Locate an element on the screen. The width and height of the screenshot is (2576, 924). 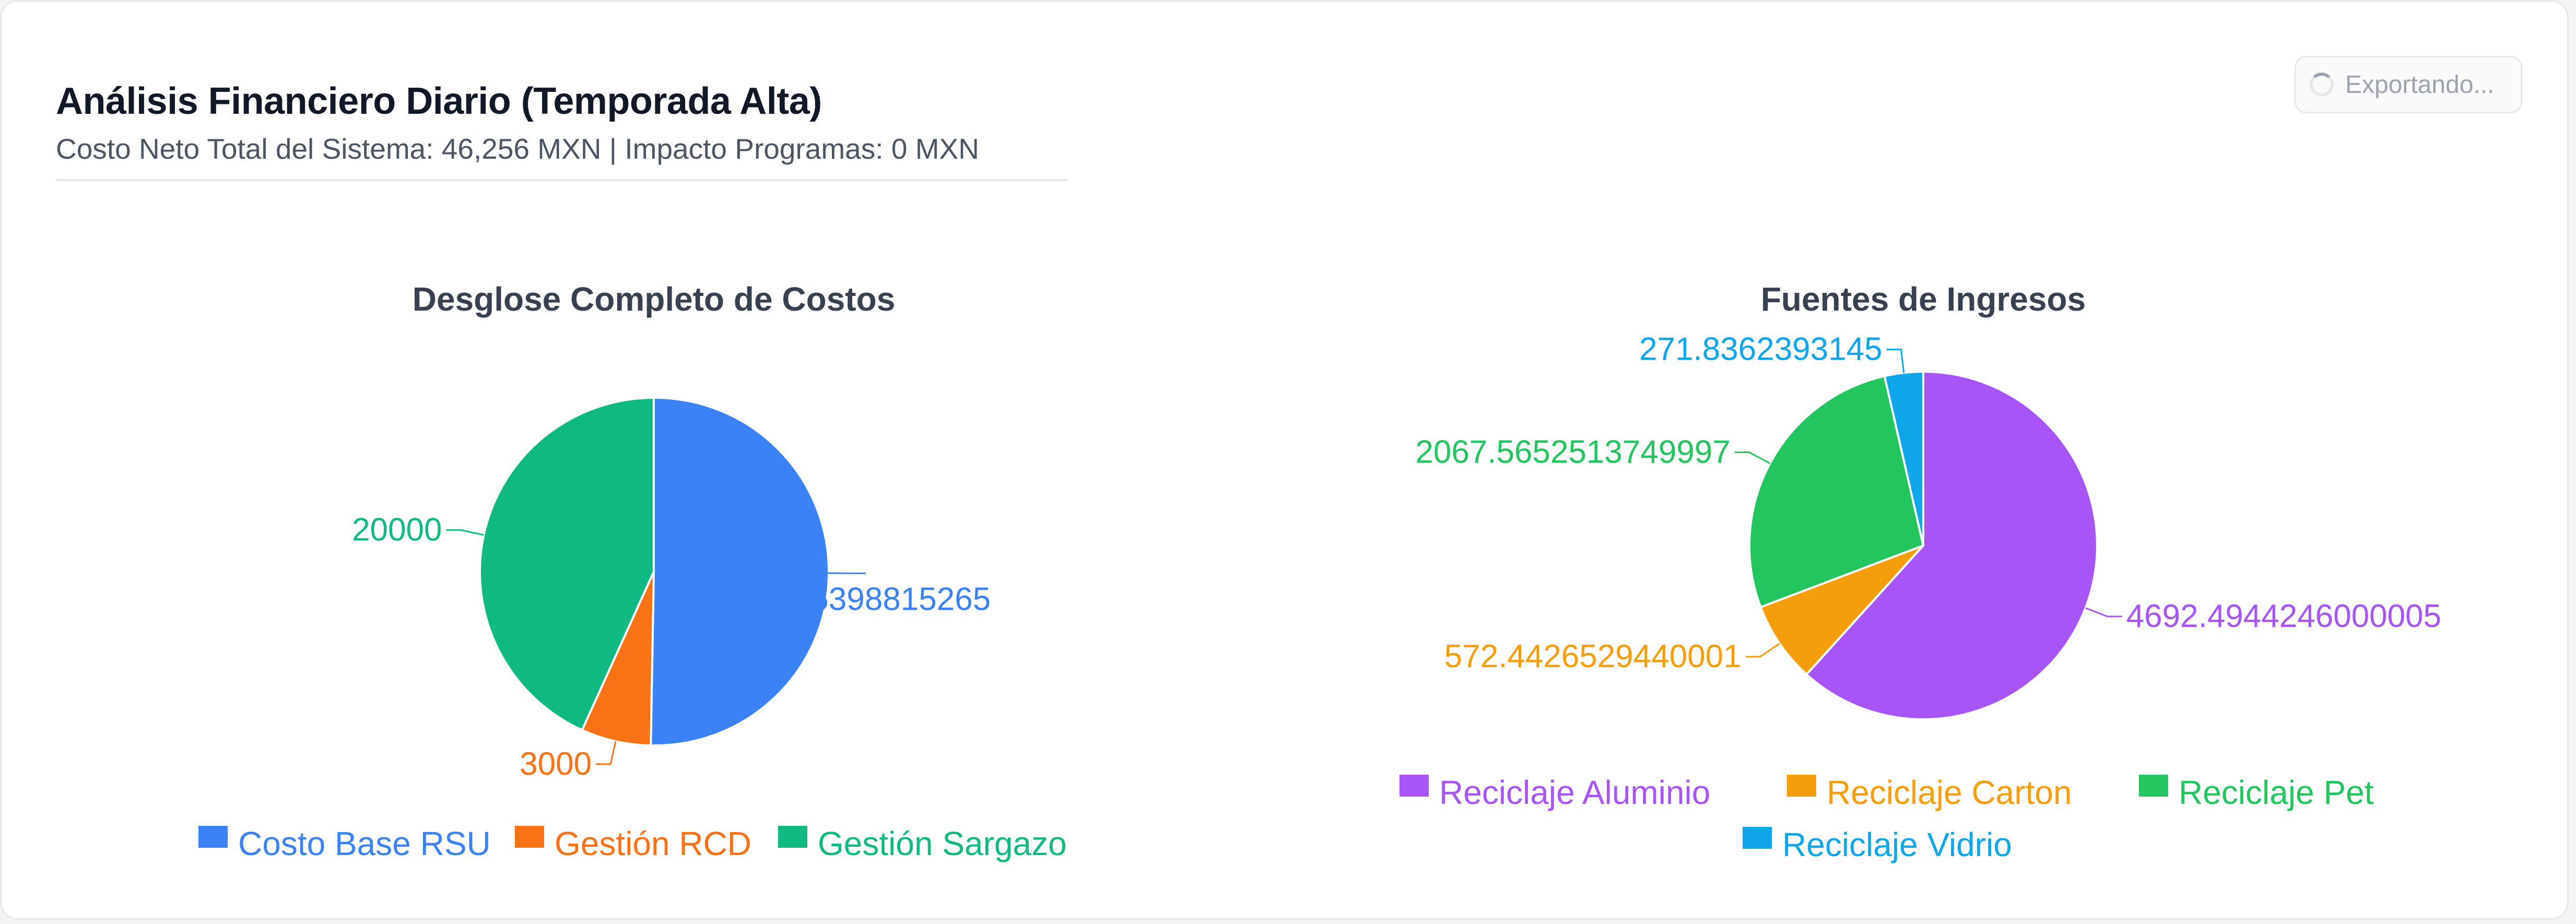
legend-swatch-reciclaje-carton is located at coordinates (1801, 786).